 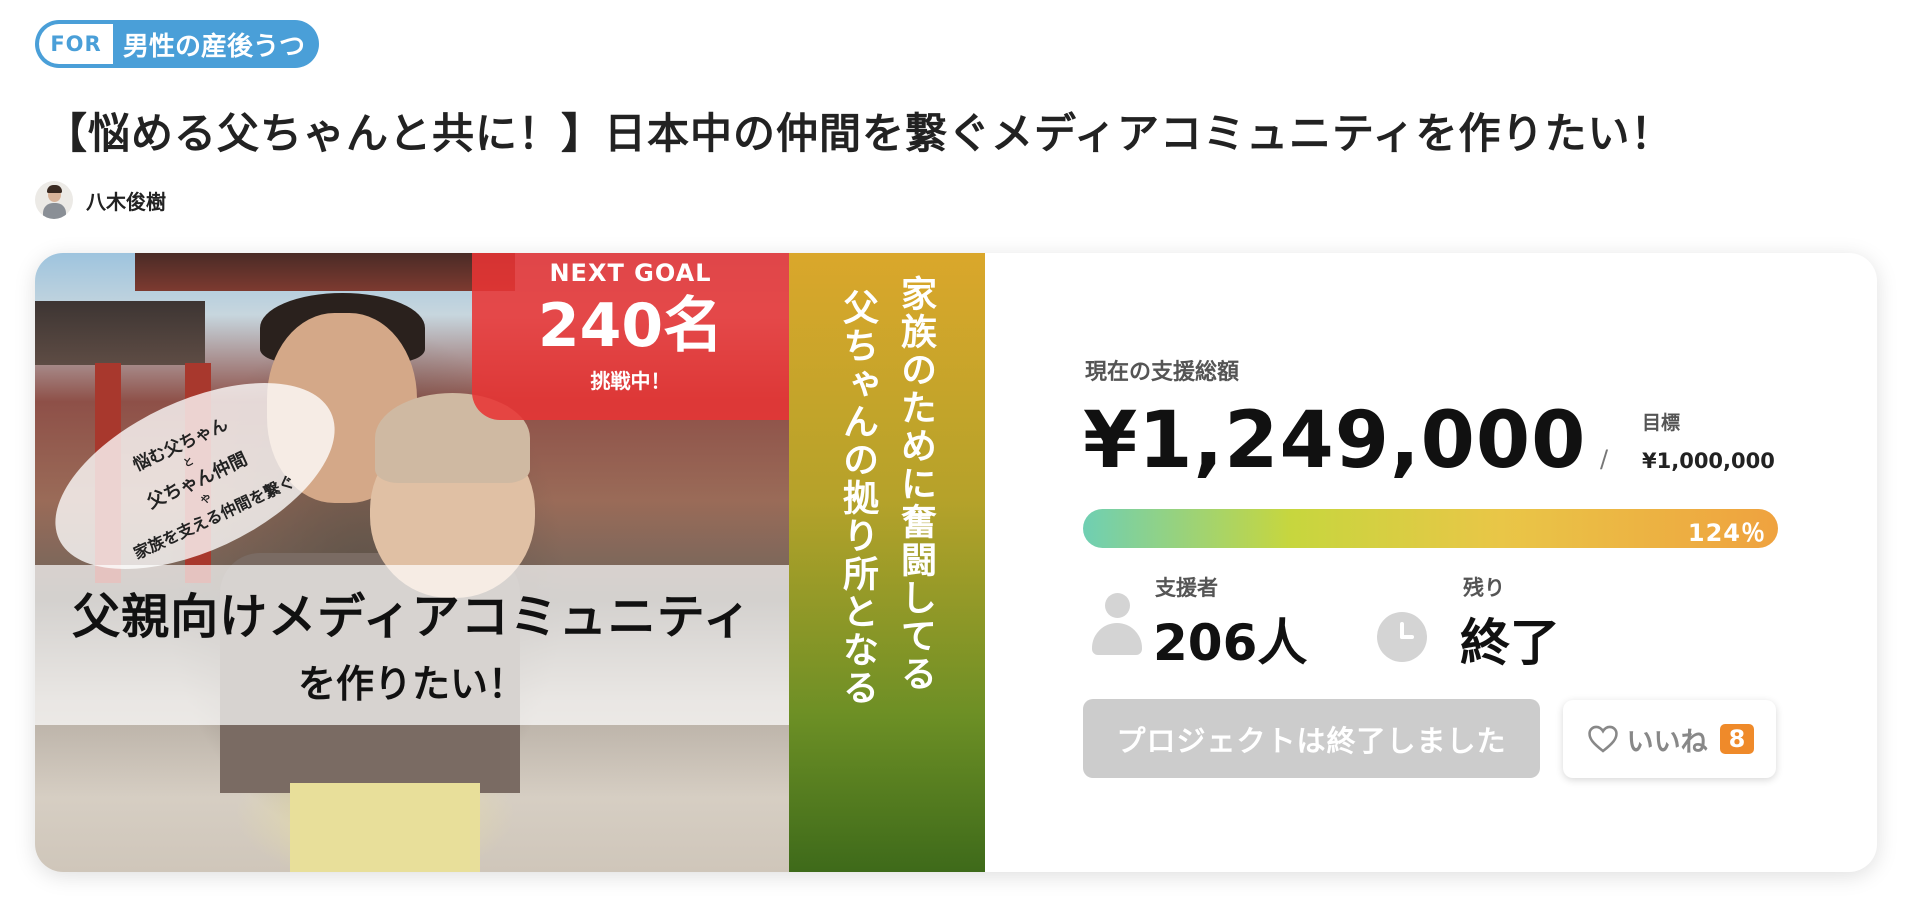 I want to click on next-goal-status: 挑戦中！, so click(x=630, y=381).